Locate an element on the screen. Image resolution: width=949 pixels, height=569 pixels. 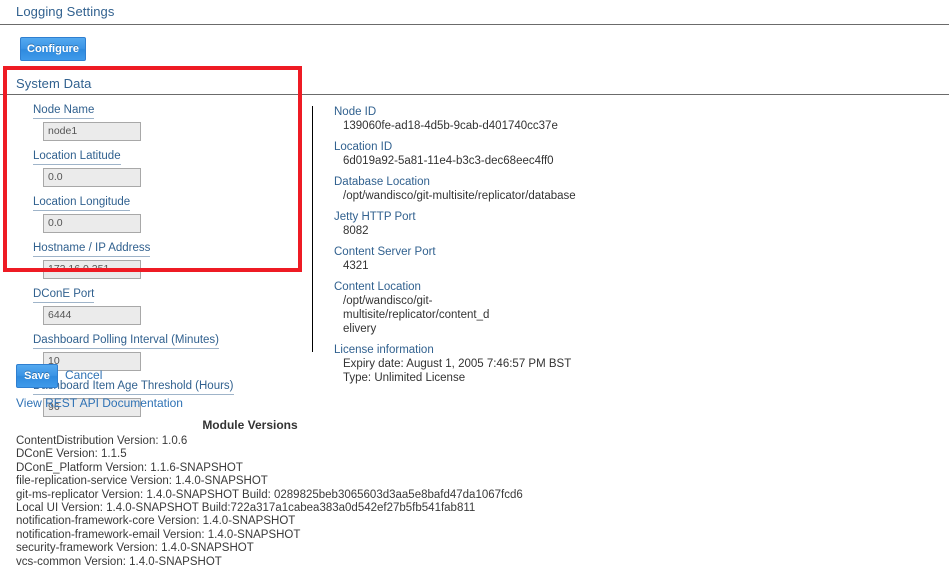
form-field: Node Name is located at coordinates (158, 122).